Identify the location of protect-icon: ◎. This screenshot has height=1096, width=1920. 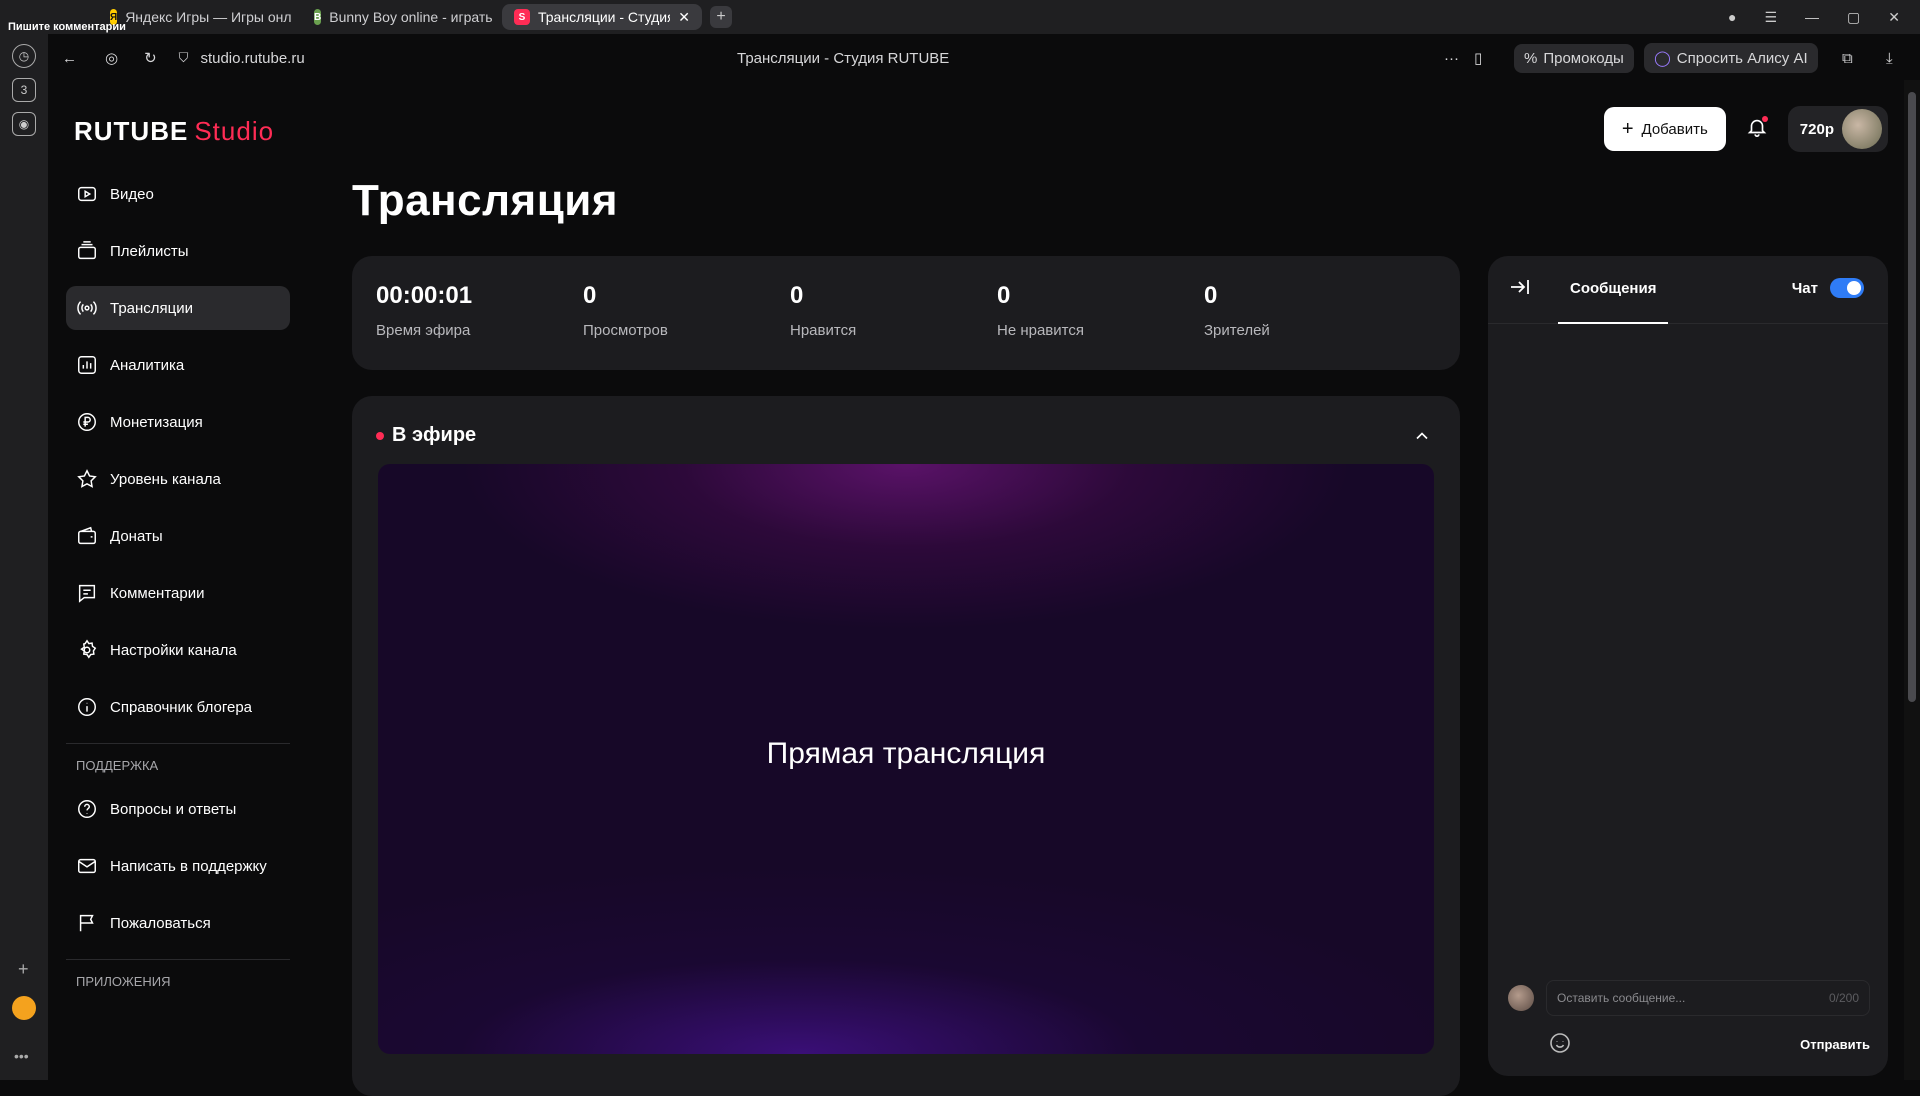
(111, 58).